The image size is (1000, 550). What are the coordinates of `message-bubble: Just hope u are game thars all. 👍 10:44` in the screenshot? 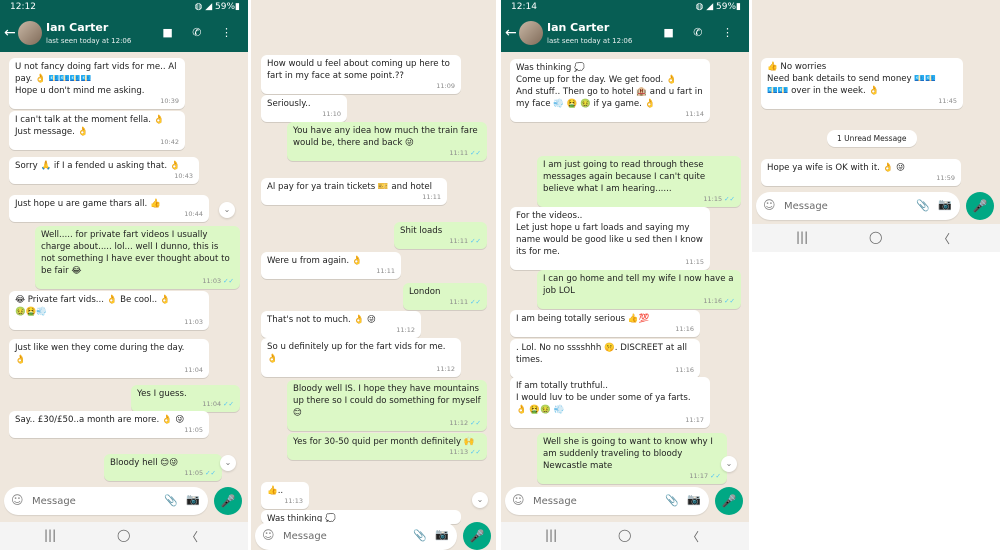 It's located at (109, 208).